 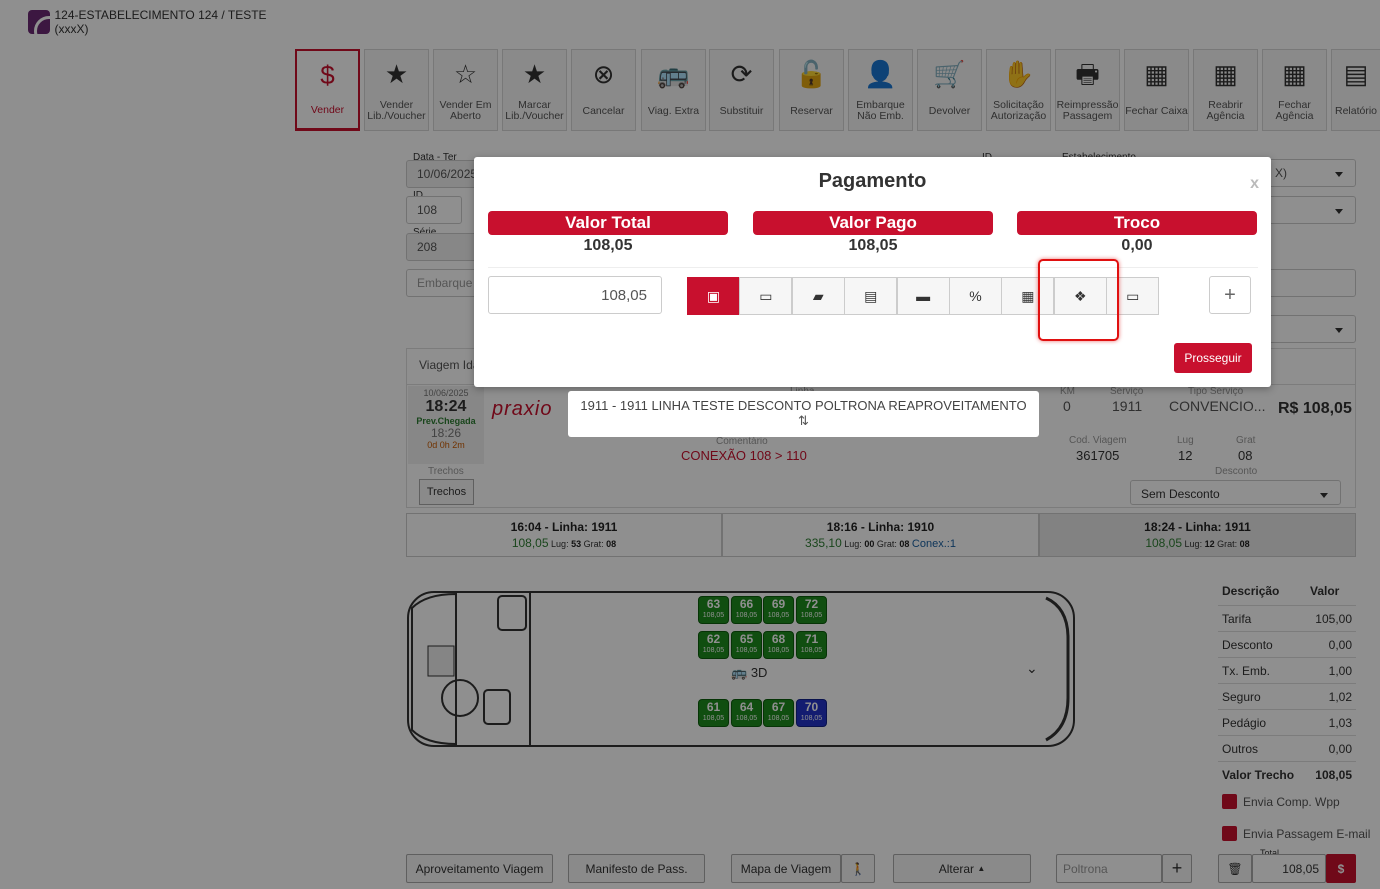 I want to click on ticket-icon: ▰, so click(x=818, y=296).